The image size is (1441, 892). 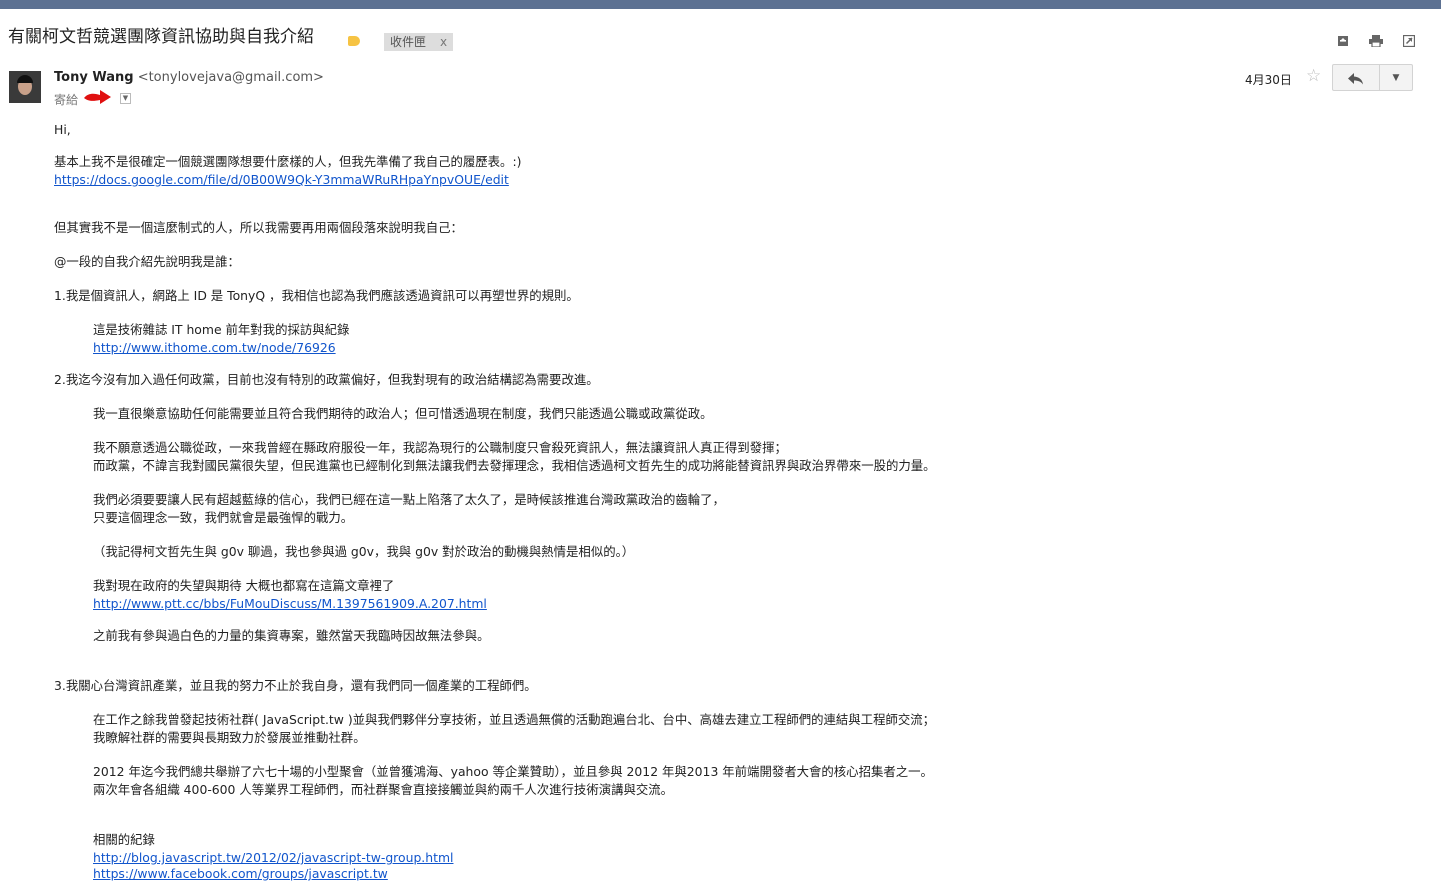 I want to click on reply-icon, so click(x=1355, y=78).